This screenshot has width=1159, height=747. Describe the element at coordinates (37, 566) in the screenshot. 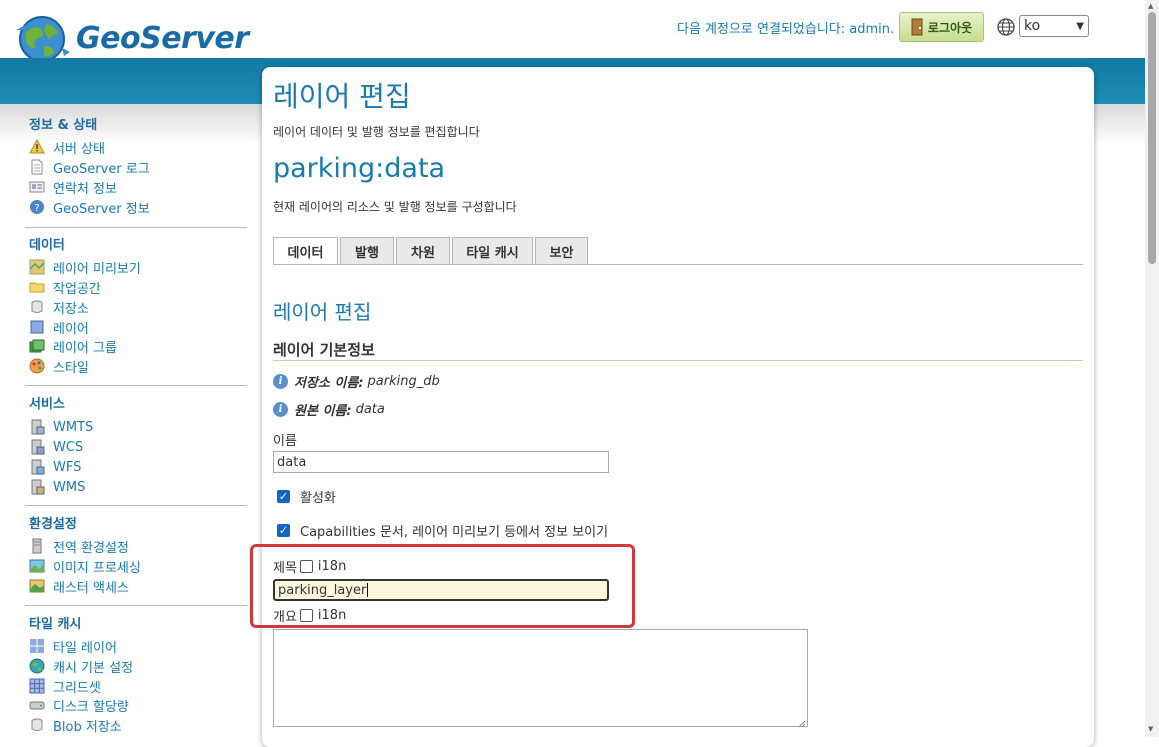

I see `image-processing-icon` at that location.